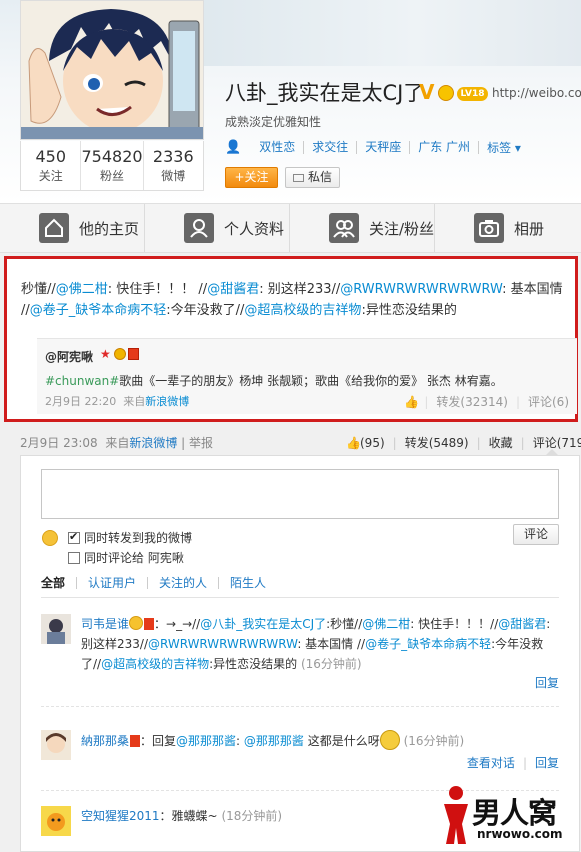 Image resolution: width=581 pixels, height=852 pixels. What do you see at coordinates (112, 70) in the screenshot?
I see `profile-avatar` at bounding box center [112, 70].